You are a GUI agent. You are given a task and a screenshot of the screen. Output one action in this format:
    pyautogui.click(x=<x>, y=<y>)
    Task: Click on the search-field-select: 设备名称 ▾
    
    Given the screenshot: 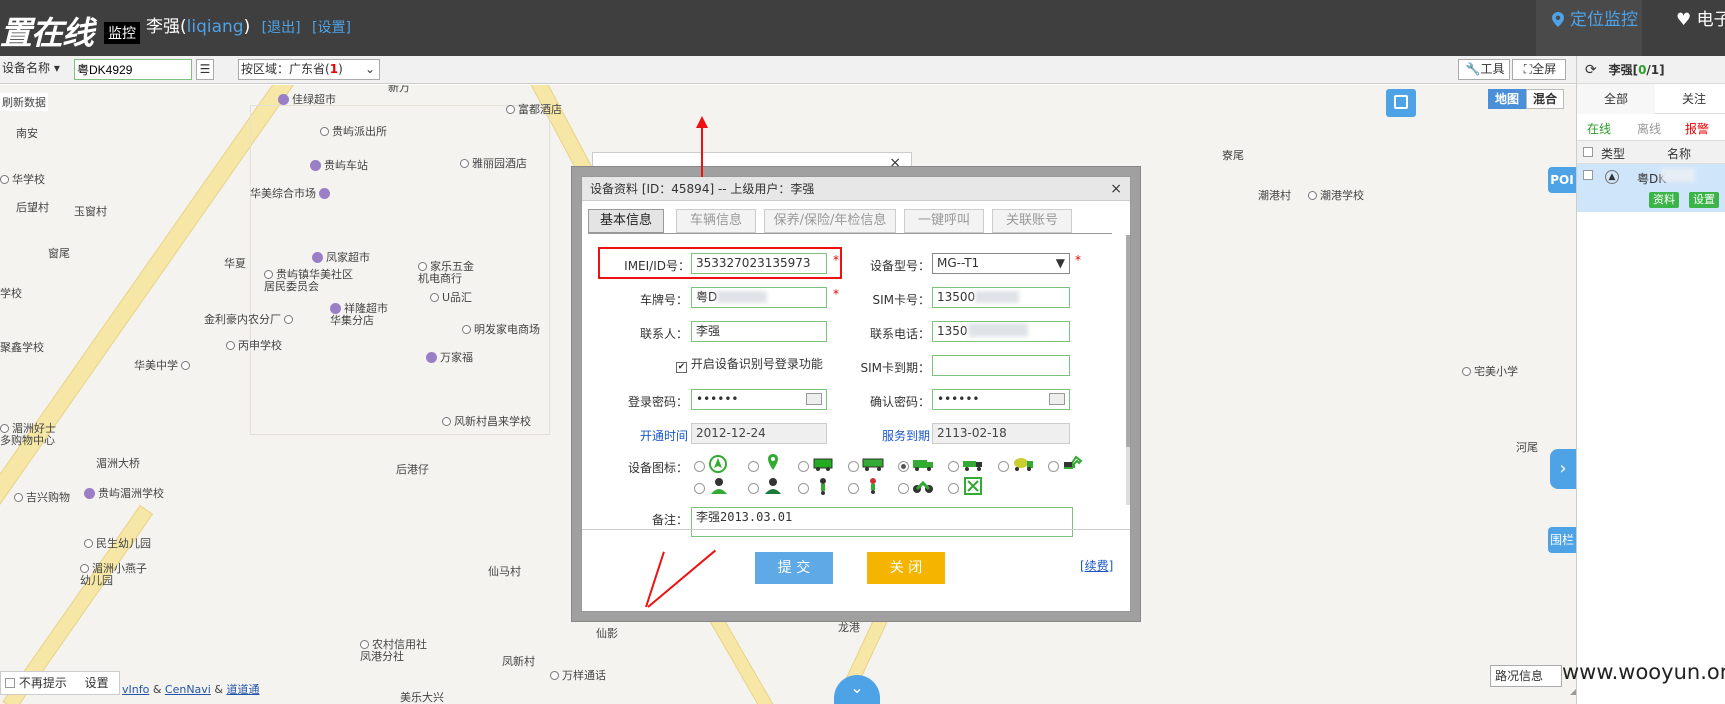 What is the action you would take?
    pyautogui.click(x=32, y=69)
    